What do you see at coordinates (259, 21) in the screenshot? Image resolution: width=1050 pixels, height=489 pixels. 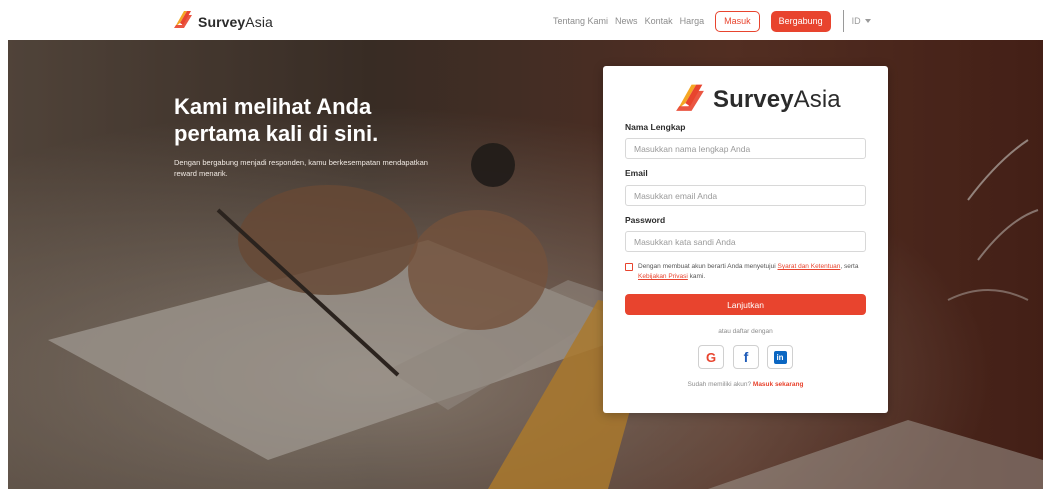 I see `brand-name-light: Asia` at bounding box center [259, 21].